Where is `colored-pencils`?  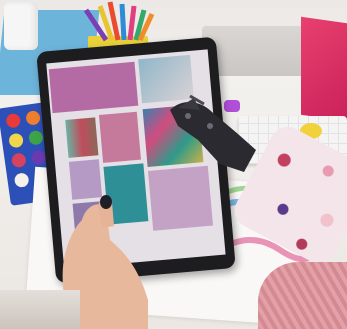 colored-pencils is located at coordinates (119, 21).